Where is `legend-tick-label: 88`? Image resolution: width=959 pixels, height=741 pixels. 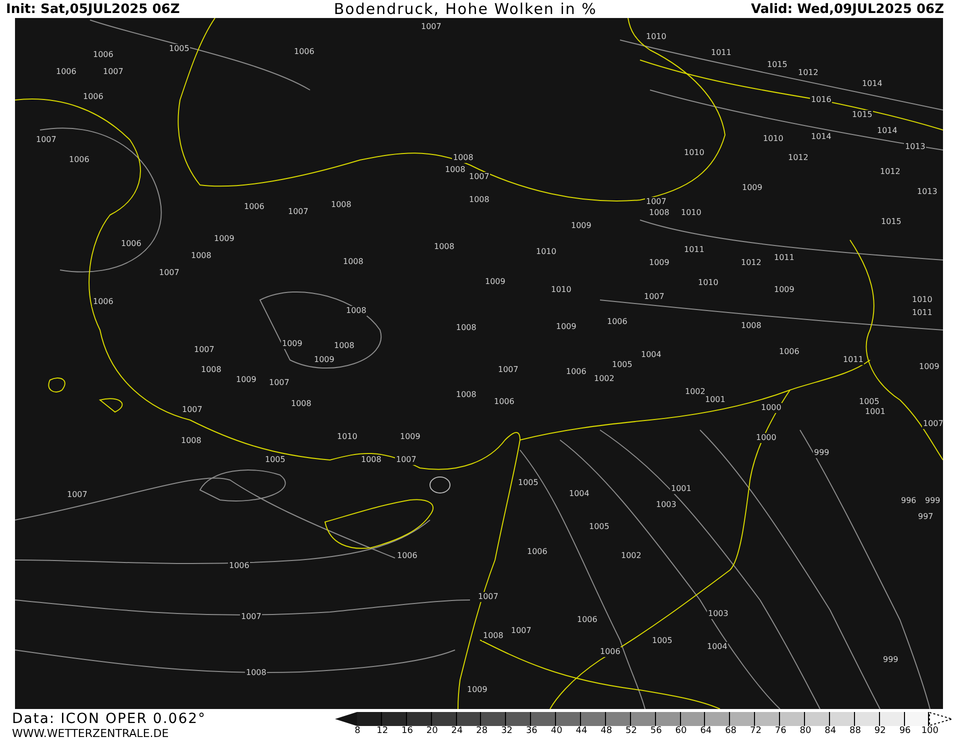
legend-tick-label: 88 is located at coordinates (855, 731).